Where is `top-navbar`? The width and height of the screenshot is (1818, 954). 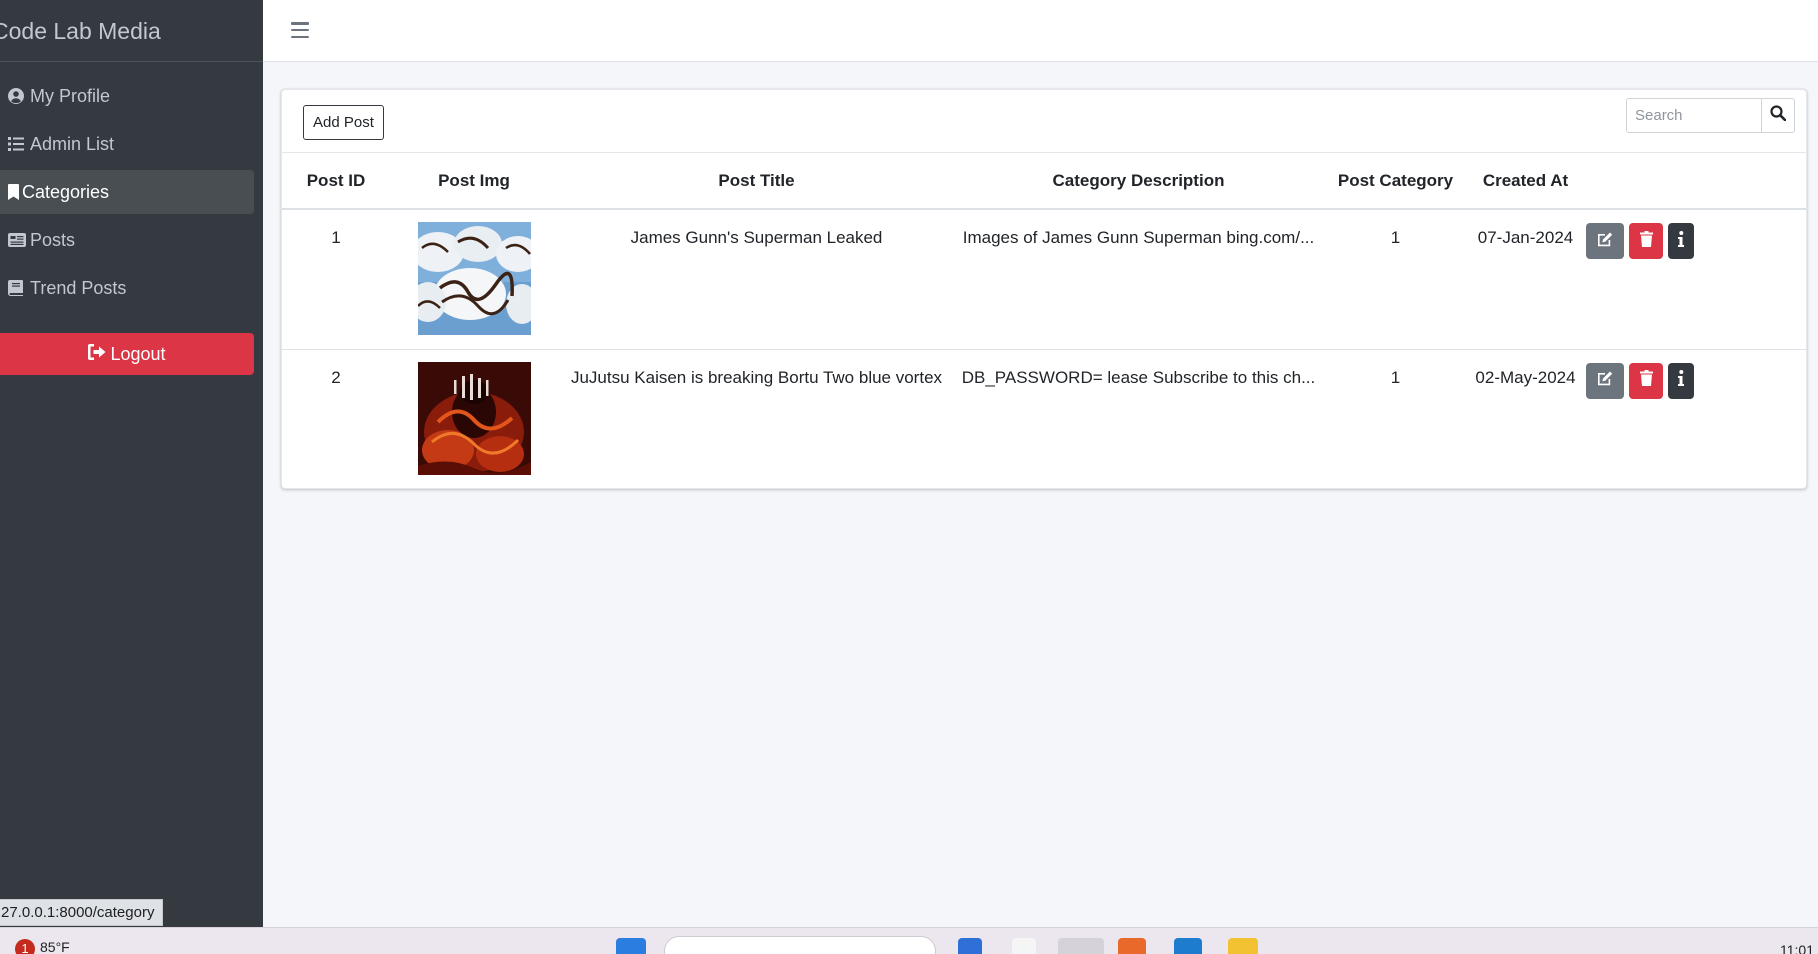
top-navbar is located at coordinates (1040, 31).